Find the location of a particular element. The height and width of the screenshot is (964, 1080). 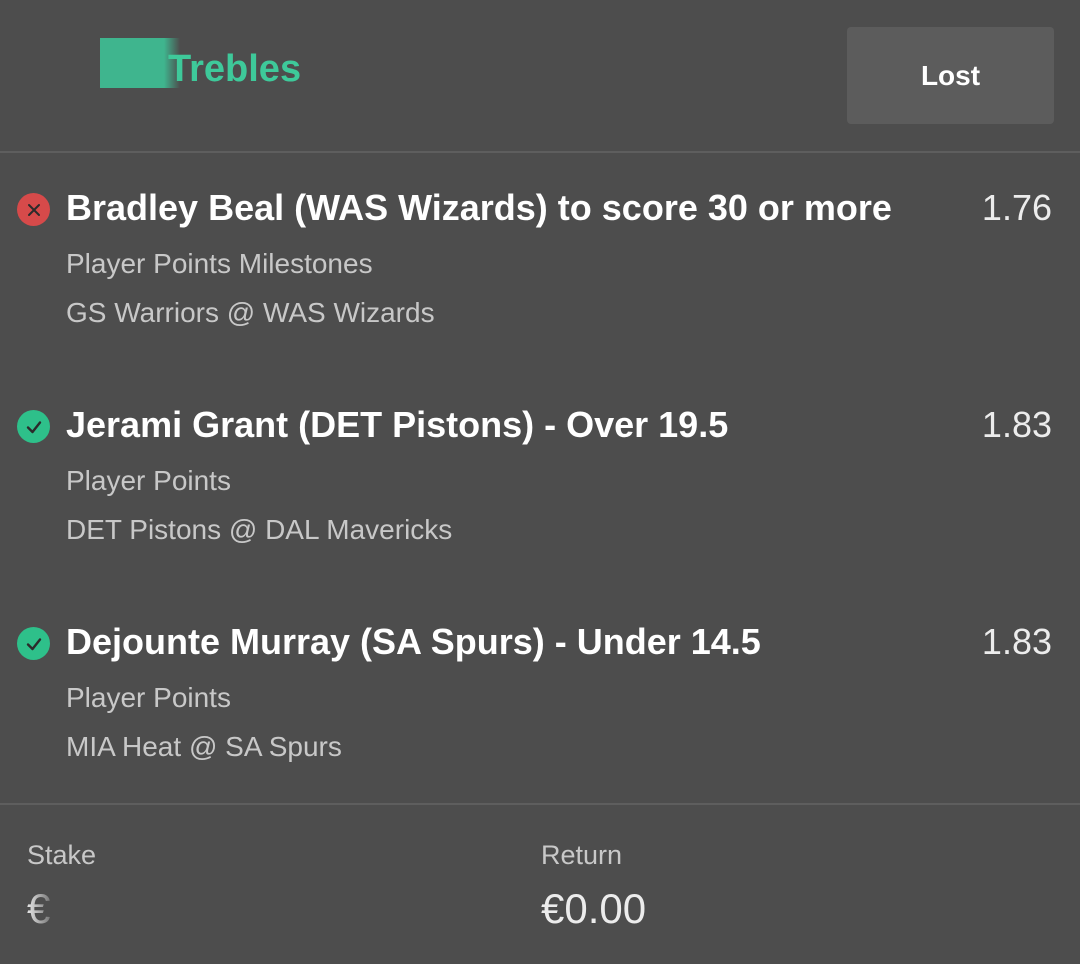

redacted-block is located at coordinates (101, 910).